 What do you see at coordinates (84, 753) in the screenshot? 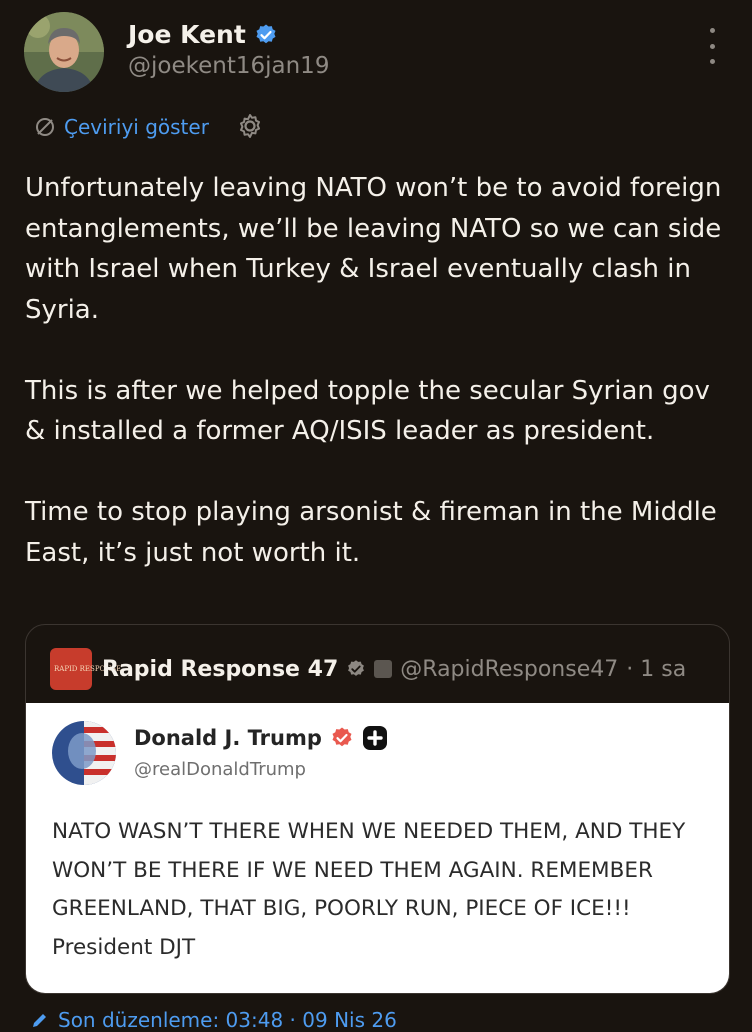
I see `trump-avatar` at bounding box center [84, 753].